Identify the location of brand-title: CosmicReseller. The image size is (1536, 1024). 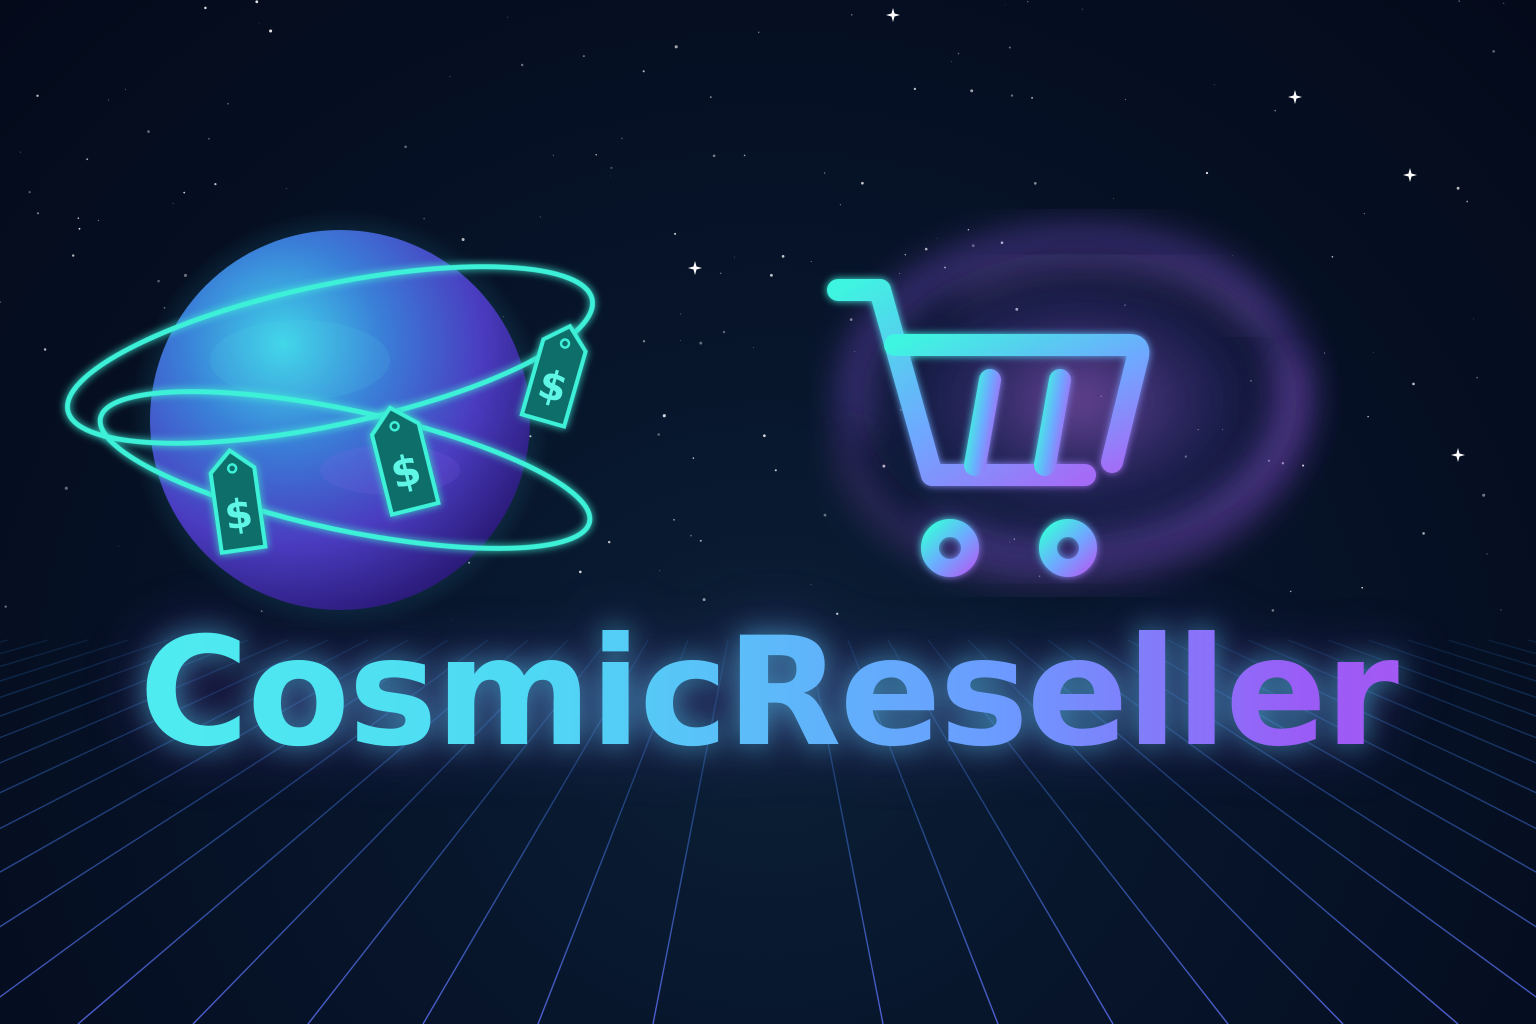
(768, 693).